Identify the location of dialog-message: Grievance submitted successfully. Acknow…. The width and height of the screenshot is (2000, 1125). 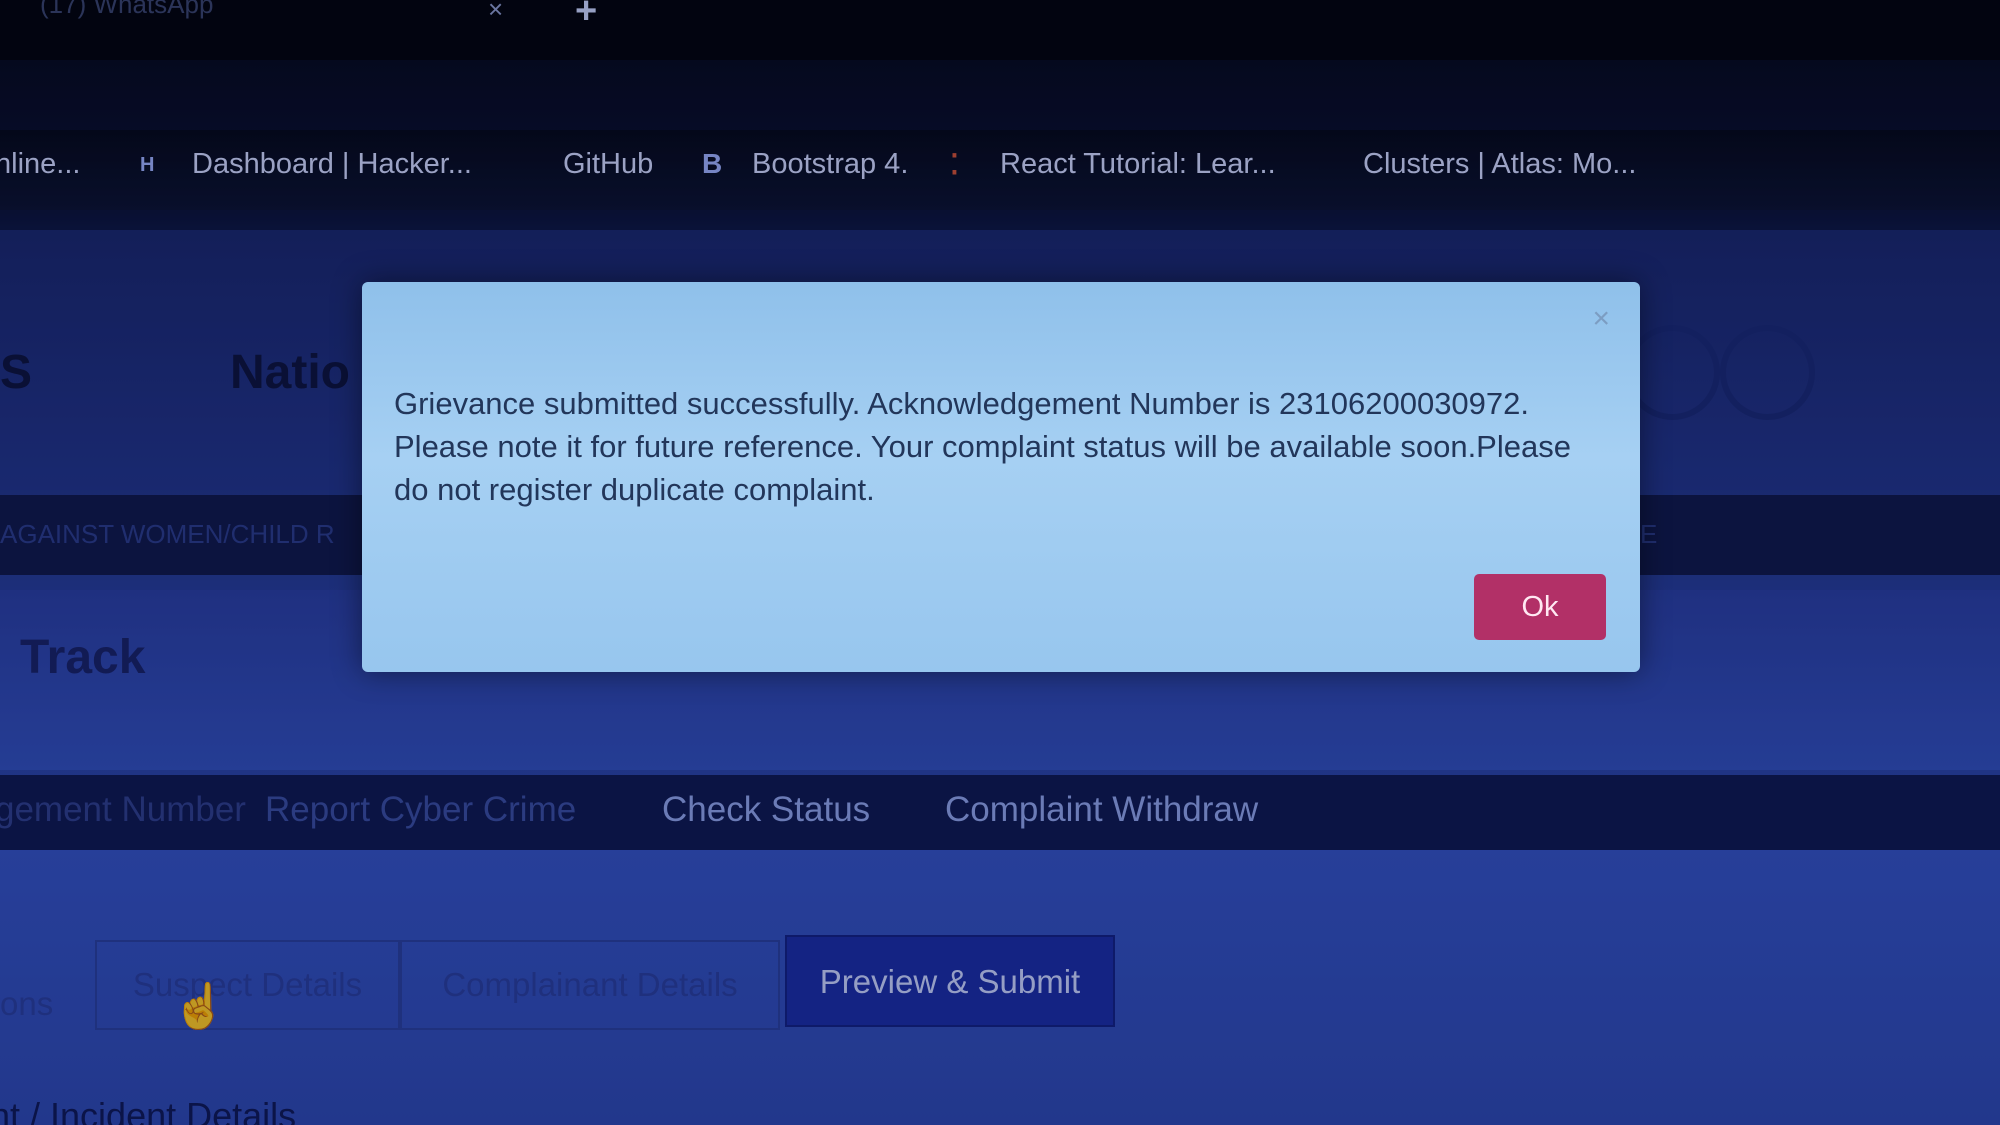
(982, 446).